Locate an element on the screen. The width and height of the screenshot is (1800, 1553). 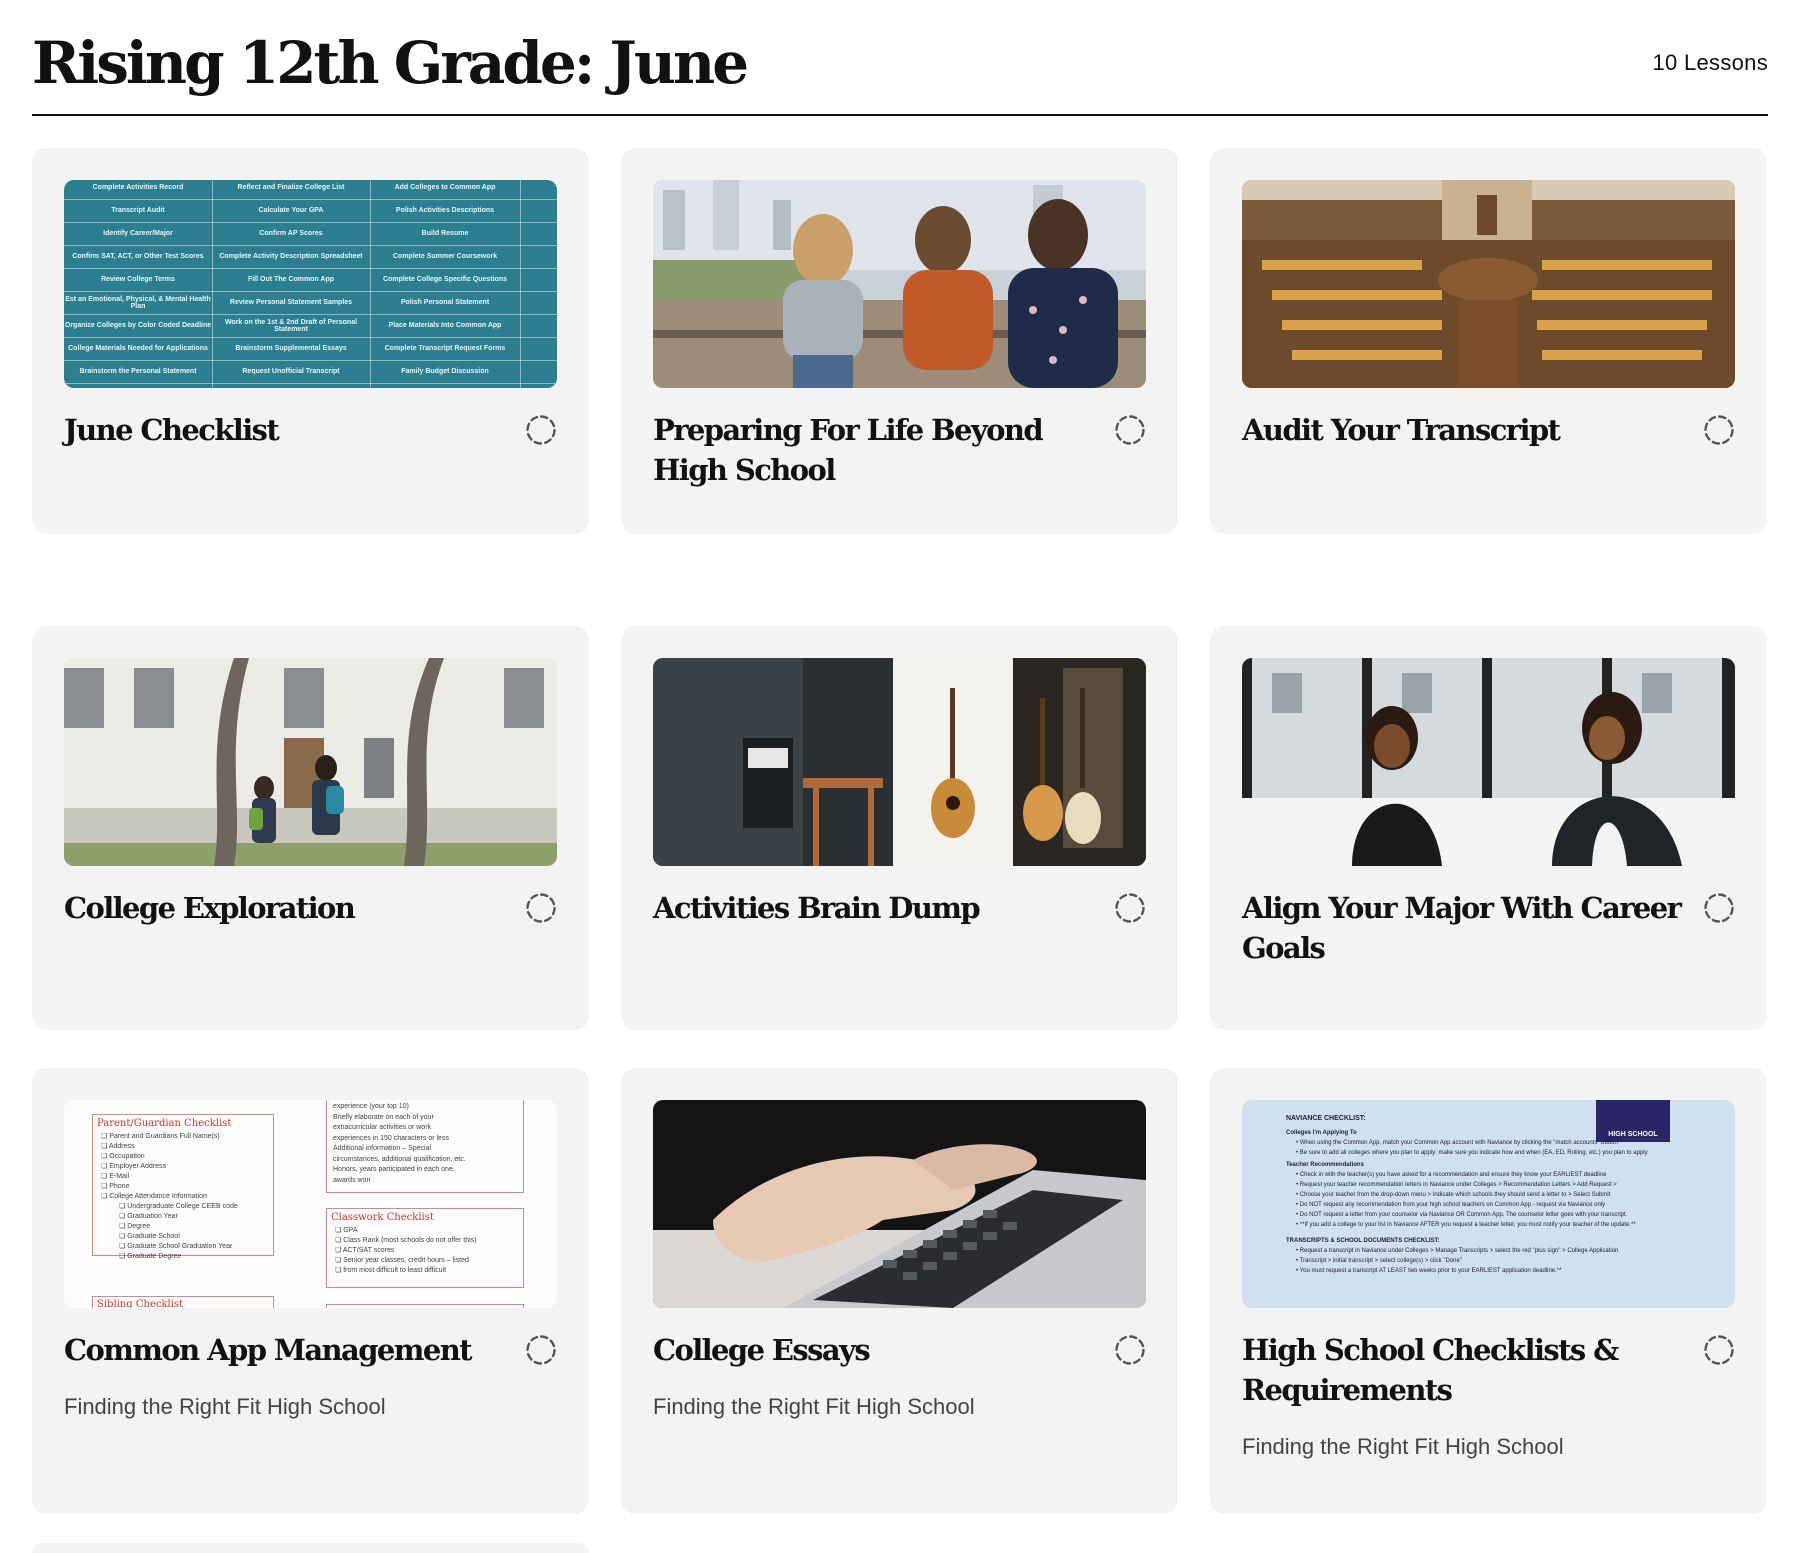
doc-line: ❏ Address is located at coordinates (118, 1146).